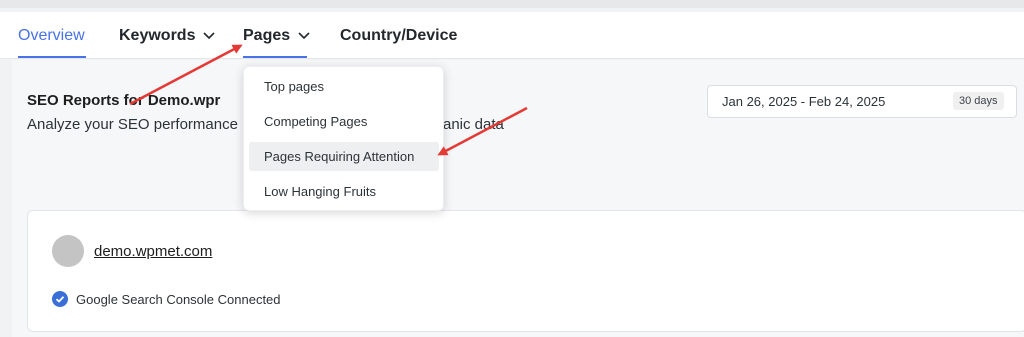 Image resolution: width=1024 pixels, height=337 pixels. I want to click on menu-item-pages-requiring-attention: Pages Requiring Attention, so click(344, 156).